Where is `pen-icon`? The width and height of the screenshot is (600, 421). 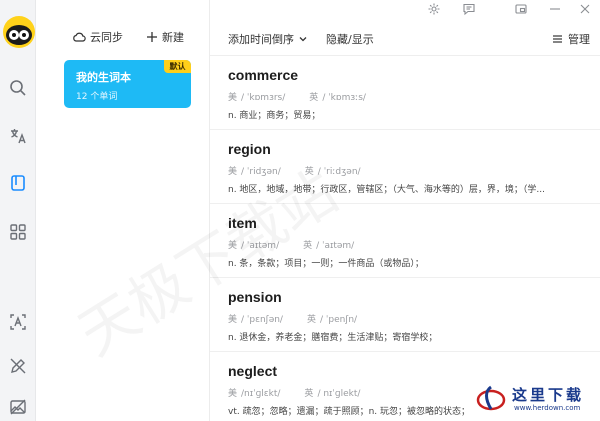 pen-icon is located at coordinates (18, 366).